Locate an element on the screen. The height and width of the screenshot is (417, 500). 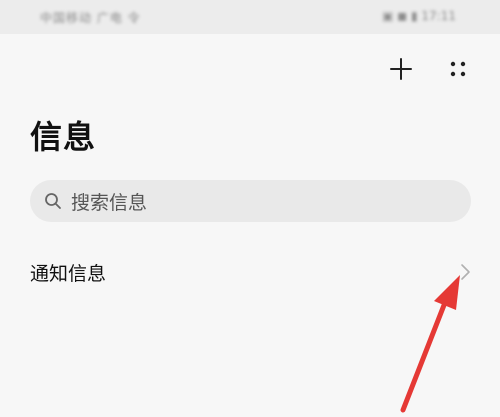
status-bar: 中国移动 广电 令 ▣ ◼ ▮ 17:11 is located at coordinates (250, 17).